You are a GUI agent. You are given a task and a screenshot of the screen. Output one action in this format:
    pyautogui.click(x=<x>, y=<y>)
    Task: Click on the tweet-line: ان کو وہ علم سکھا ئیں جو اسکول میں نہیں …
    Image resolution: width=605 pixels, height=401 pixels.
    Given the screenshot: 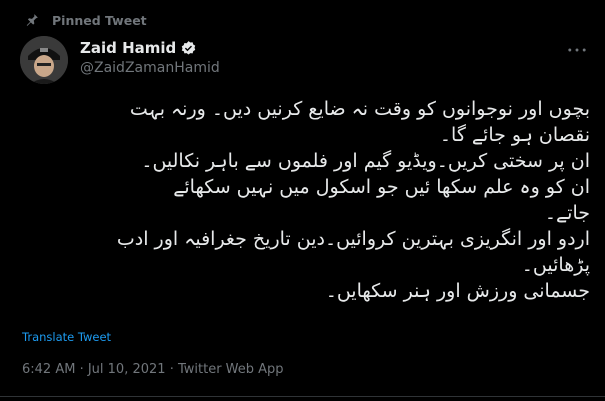 What is the action you would take?
    pyautogui.click(x=381, y=187)
    